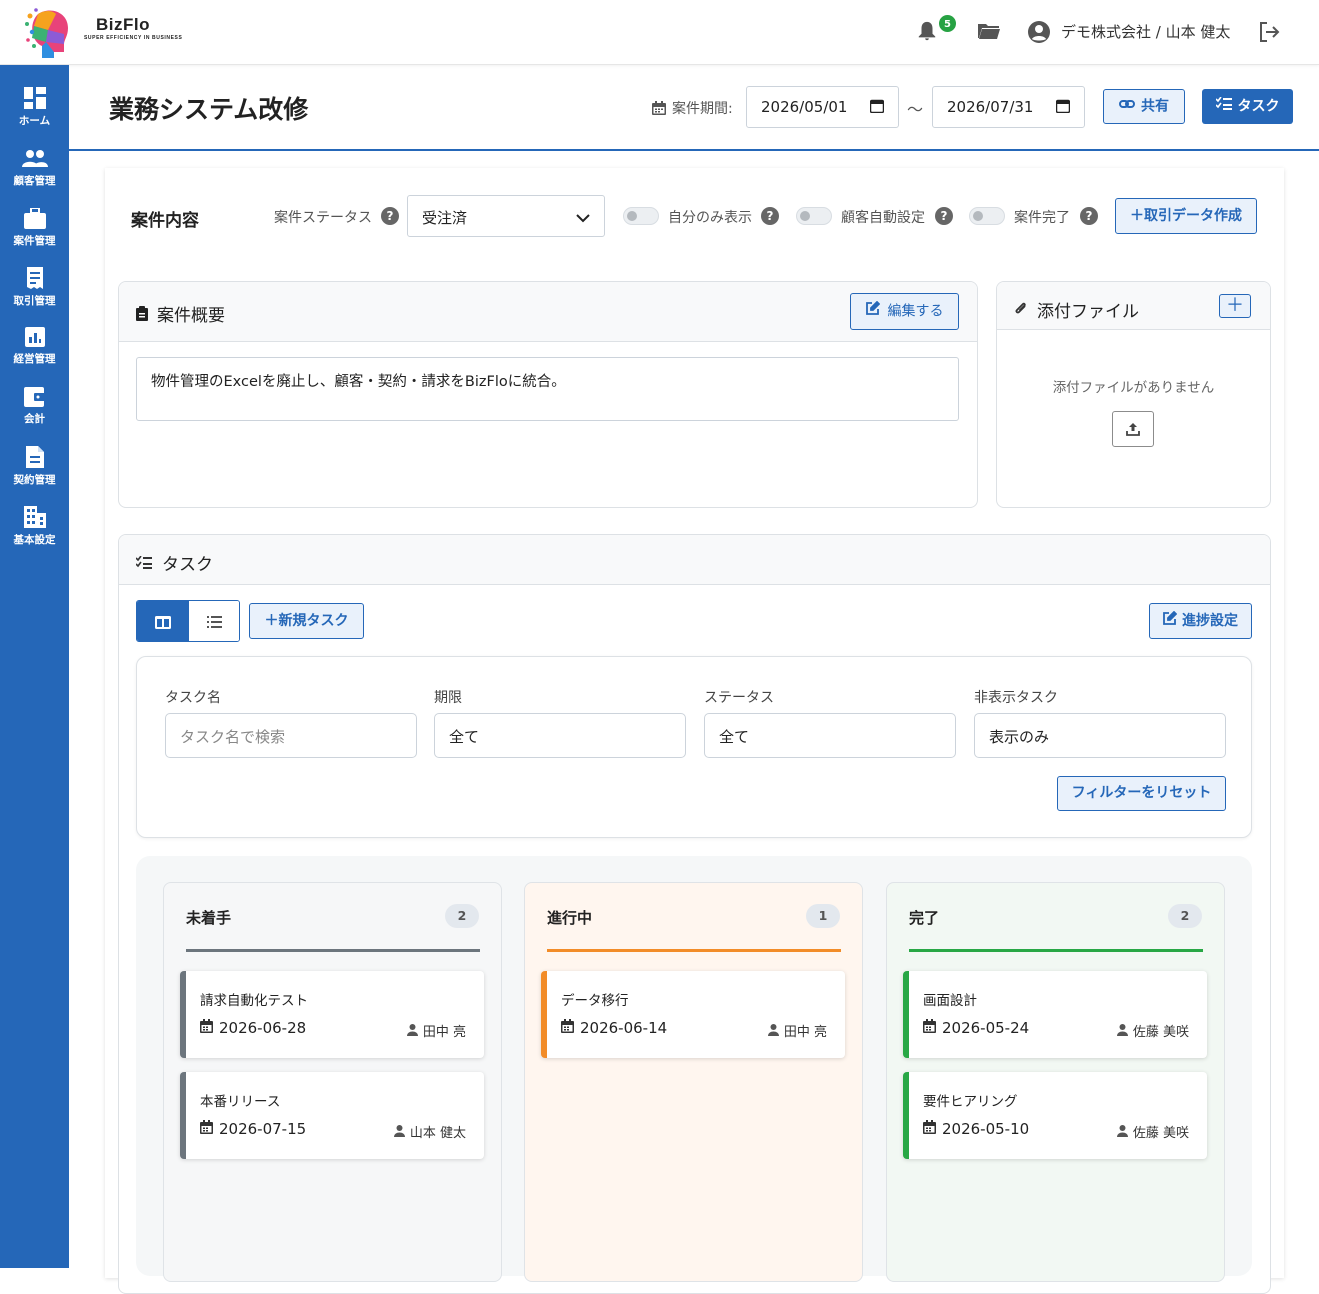  I want to click on progress-settings-button: 進捗設定, so click(1200, 621).